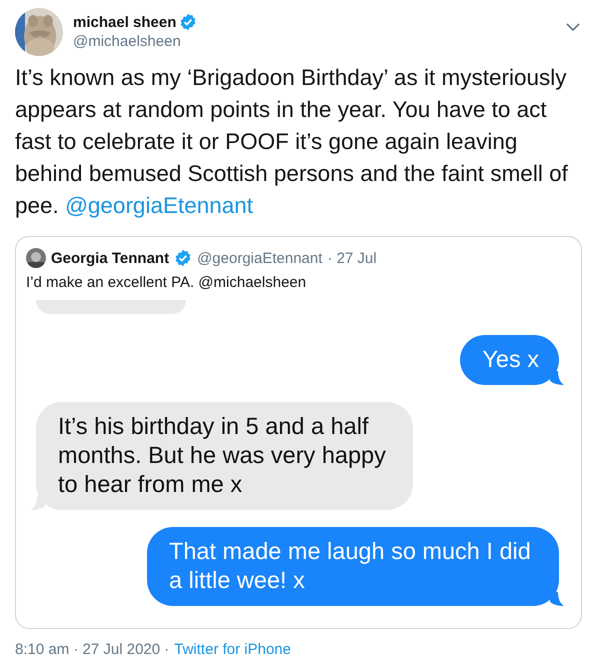 This screenshot has width=597, height=668. What do you see at coordinates (573, 27) in the screenshot?
I see `chevron-icon` at bounding box center [573, 27].